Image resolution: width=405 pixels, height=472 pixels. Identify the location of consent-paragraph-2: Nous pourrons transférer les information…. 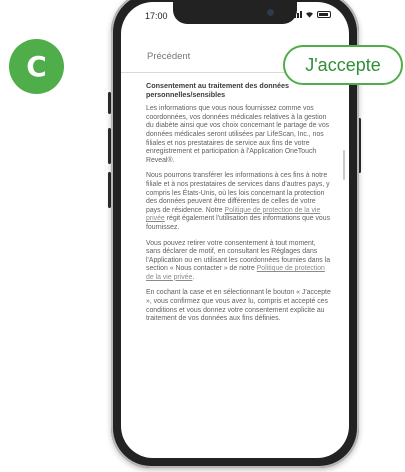
(238, 201).